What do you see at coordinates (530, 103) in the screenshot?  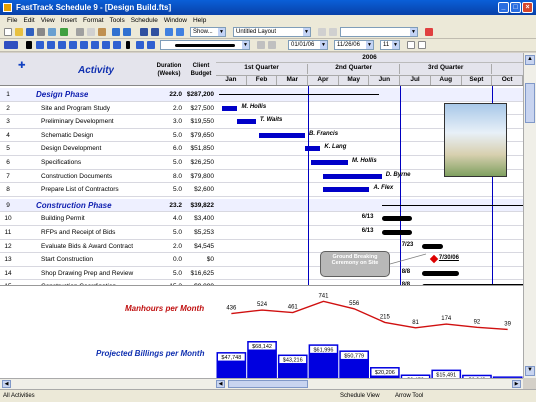 I see `scroll-thumb` at bounding box center [530, 103].